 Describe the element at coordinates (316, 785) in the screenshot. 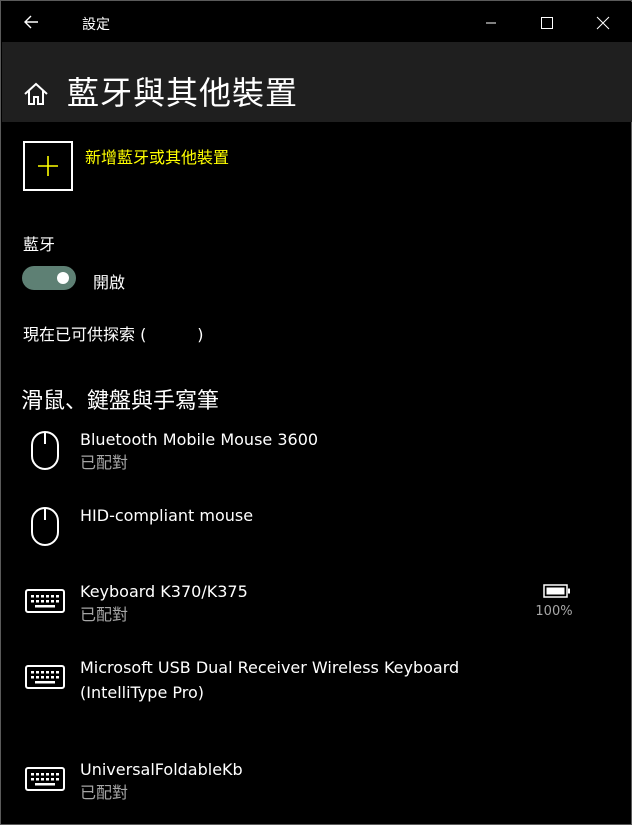

I see `device-item: UniversalFoldableKb 已配對` at that location.